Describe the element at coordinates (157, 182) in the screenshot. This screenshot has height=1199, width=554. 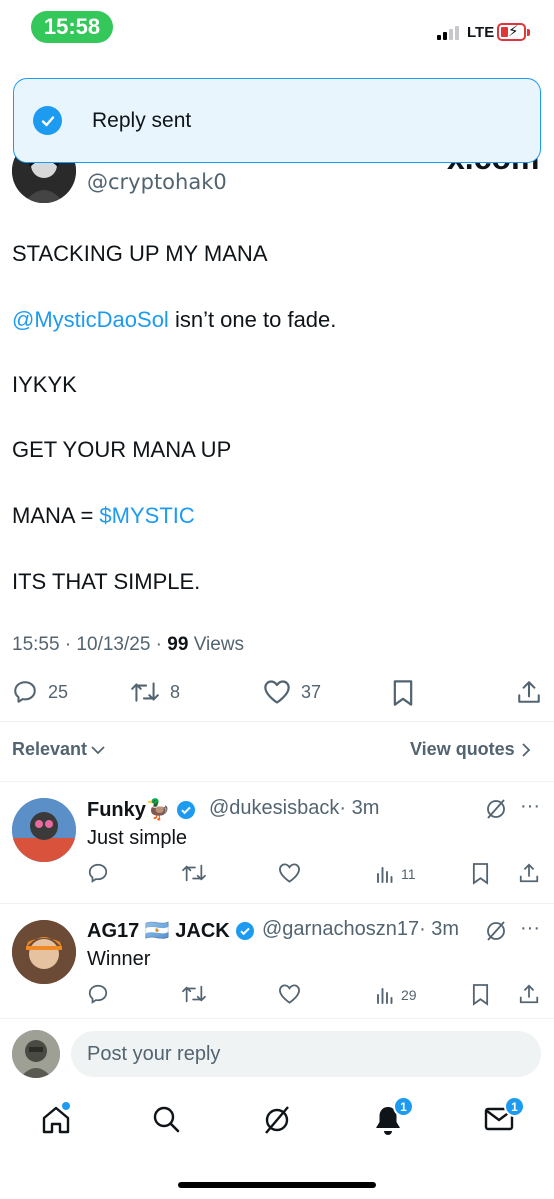
I see `author-handle: @cryptohak0` at that location.